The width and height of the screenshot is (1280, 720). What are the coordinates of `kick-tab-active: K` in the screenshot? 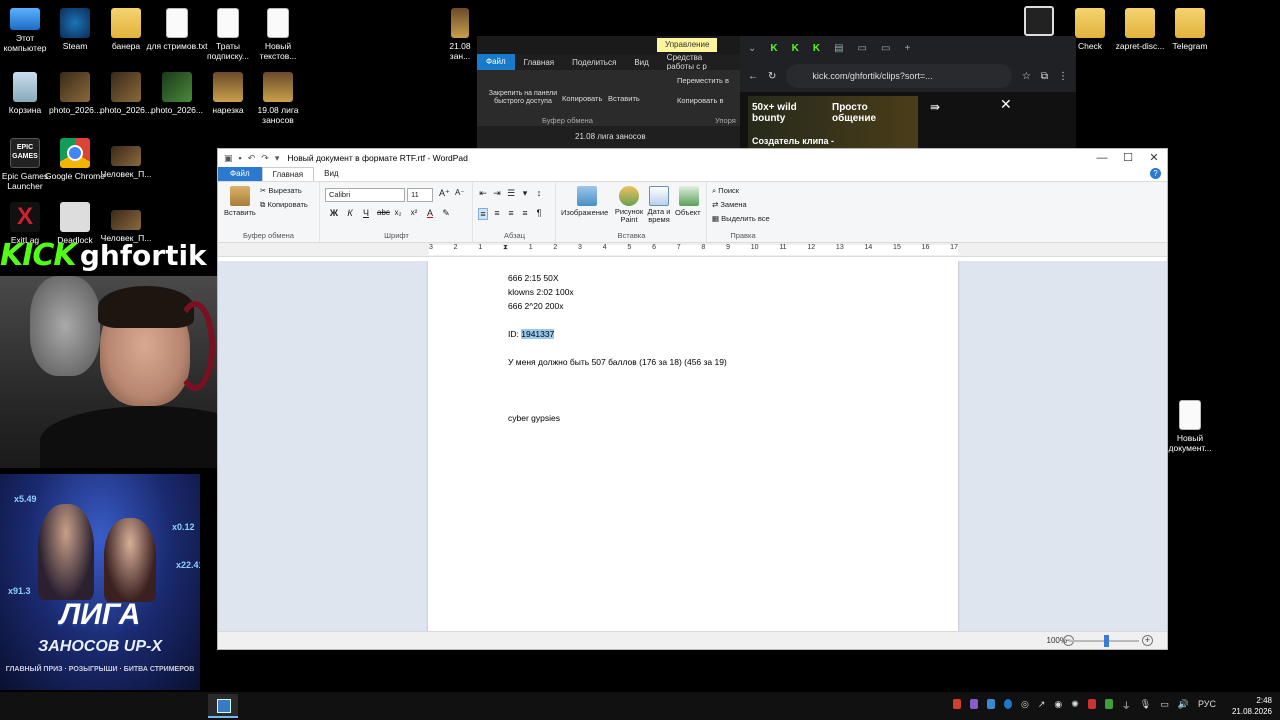 It's located at (795, 48).